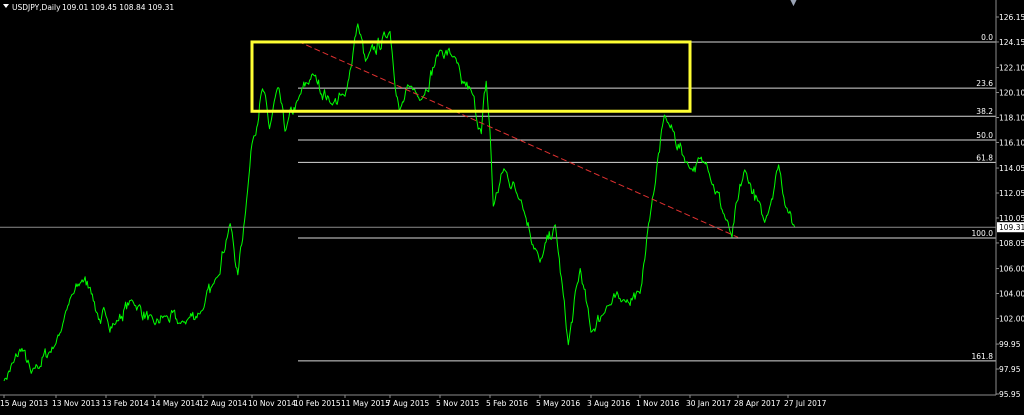 This screenshot has width=1024, height=415. What do you see at coordinates (36, 7) in the screenshot?
I see `symbol-title: USDJPY,Daily` at bounding box center [36, 7].